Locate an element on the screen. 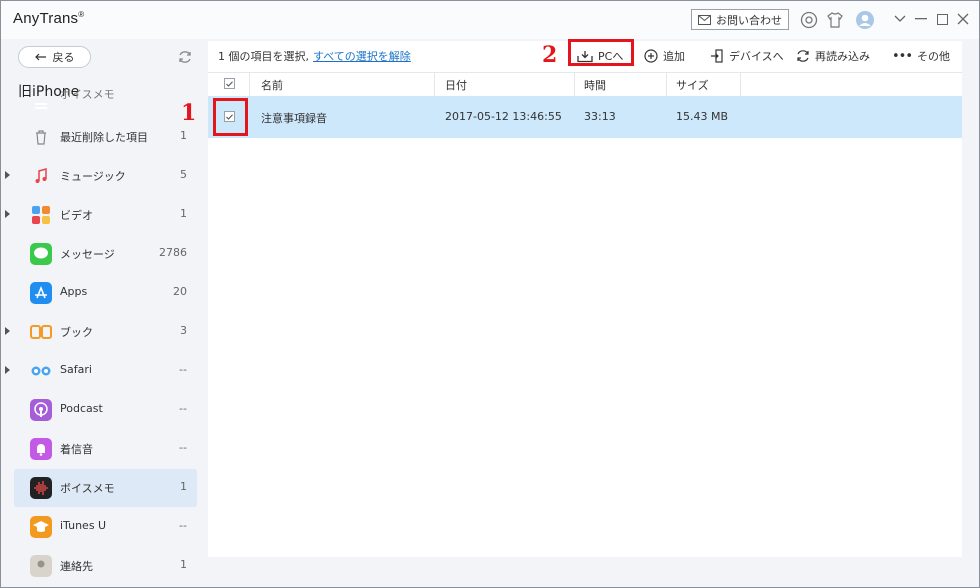  sidebar-item: Safari -- is located at coordinates (101, 371).